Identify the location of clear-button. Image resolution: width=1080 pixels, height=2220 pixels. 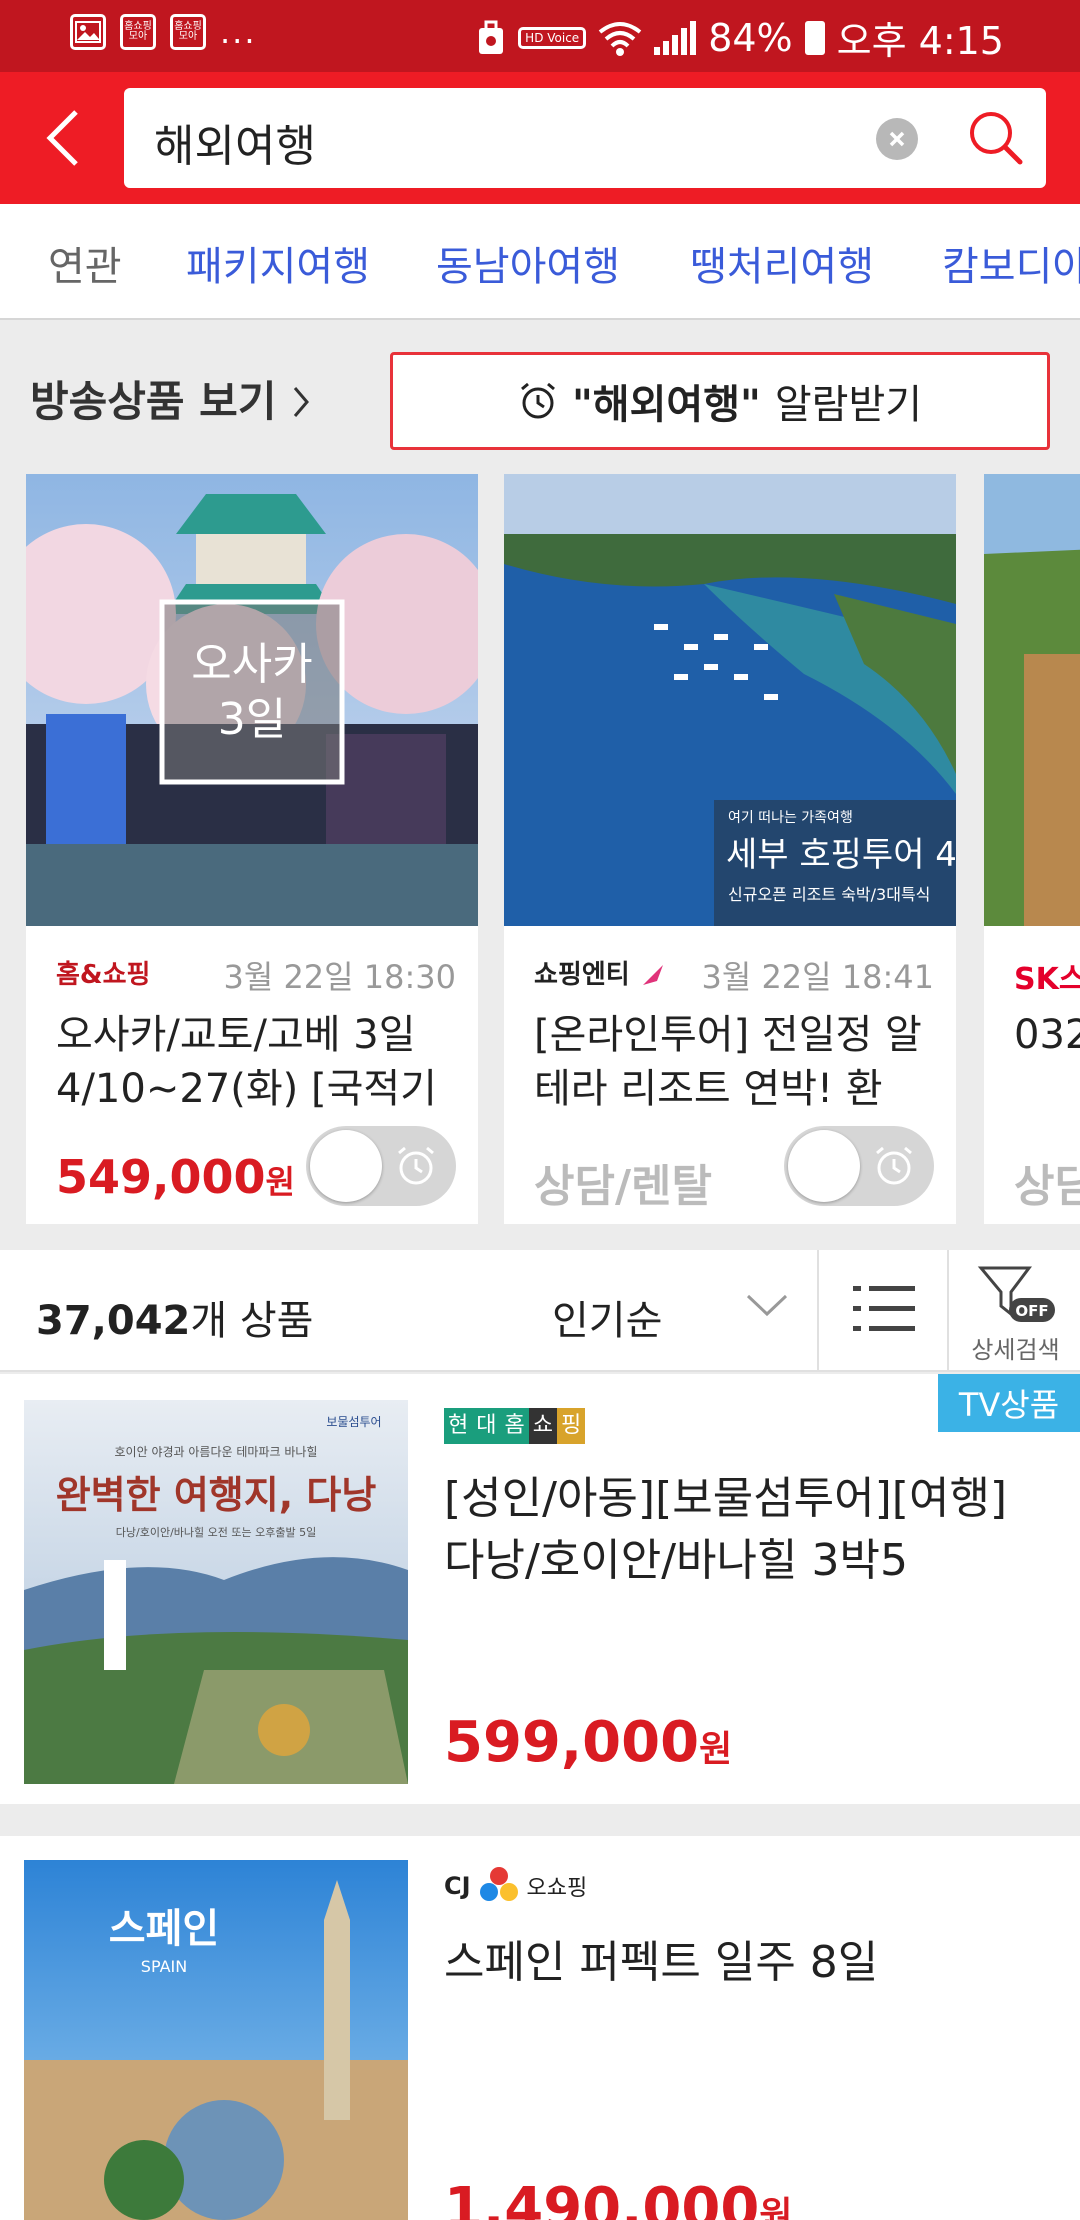
(897, 139).